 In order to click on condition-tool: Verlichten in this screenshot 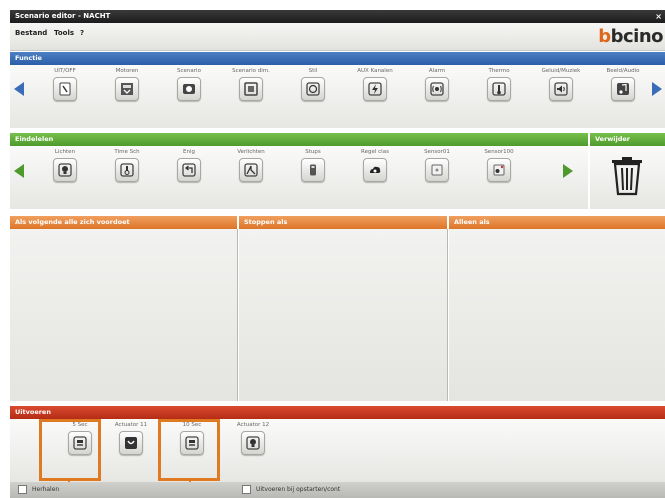, I will do `click(251, 166)`.